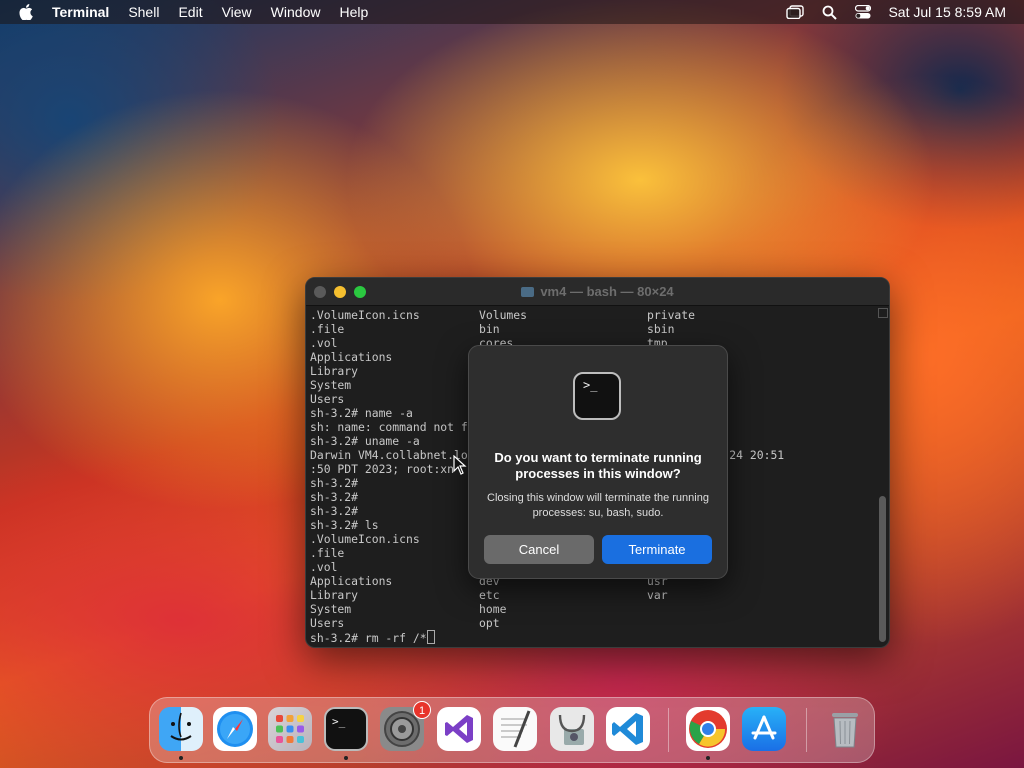 The height and width of the screenshot is (768, 1024). What do you see at coordinates (143, 12) in the screenshot?
I see `menu-shell: Shell` at bounding box center [143, 12].